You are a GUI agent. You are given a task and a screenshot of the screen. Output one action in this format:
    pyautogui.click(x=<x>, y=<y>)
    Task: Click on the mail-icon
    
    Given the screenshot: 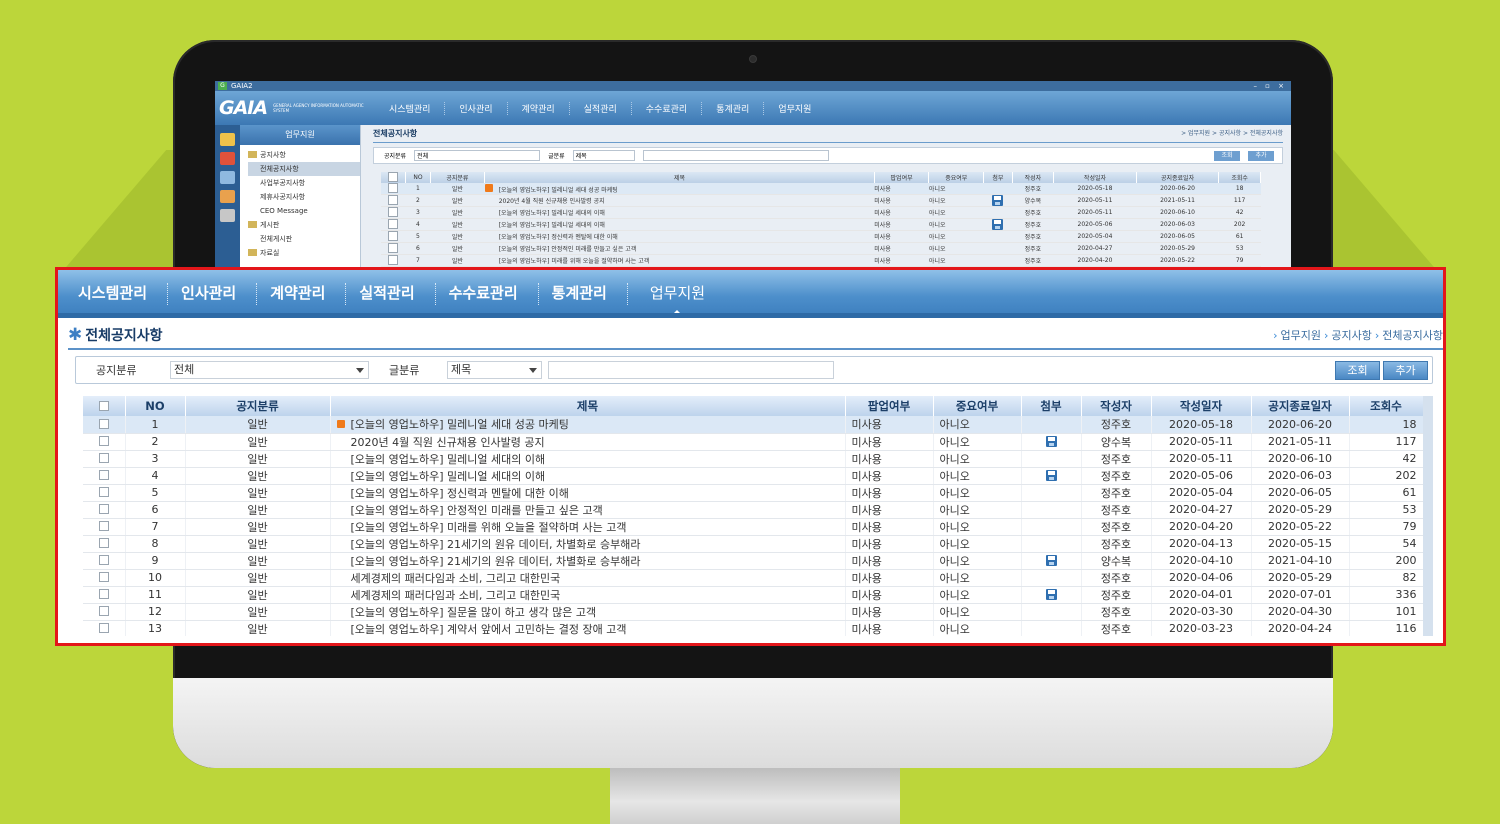 What is the action you would take?
    pyautogui.click(x=227, y=215)
    